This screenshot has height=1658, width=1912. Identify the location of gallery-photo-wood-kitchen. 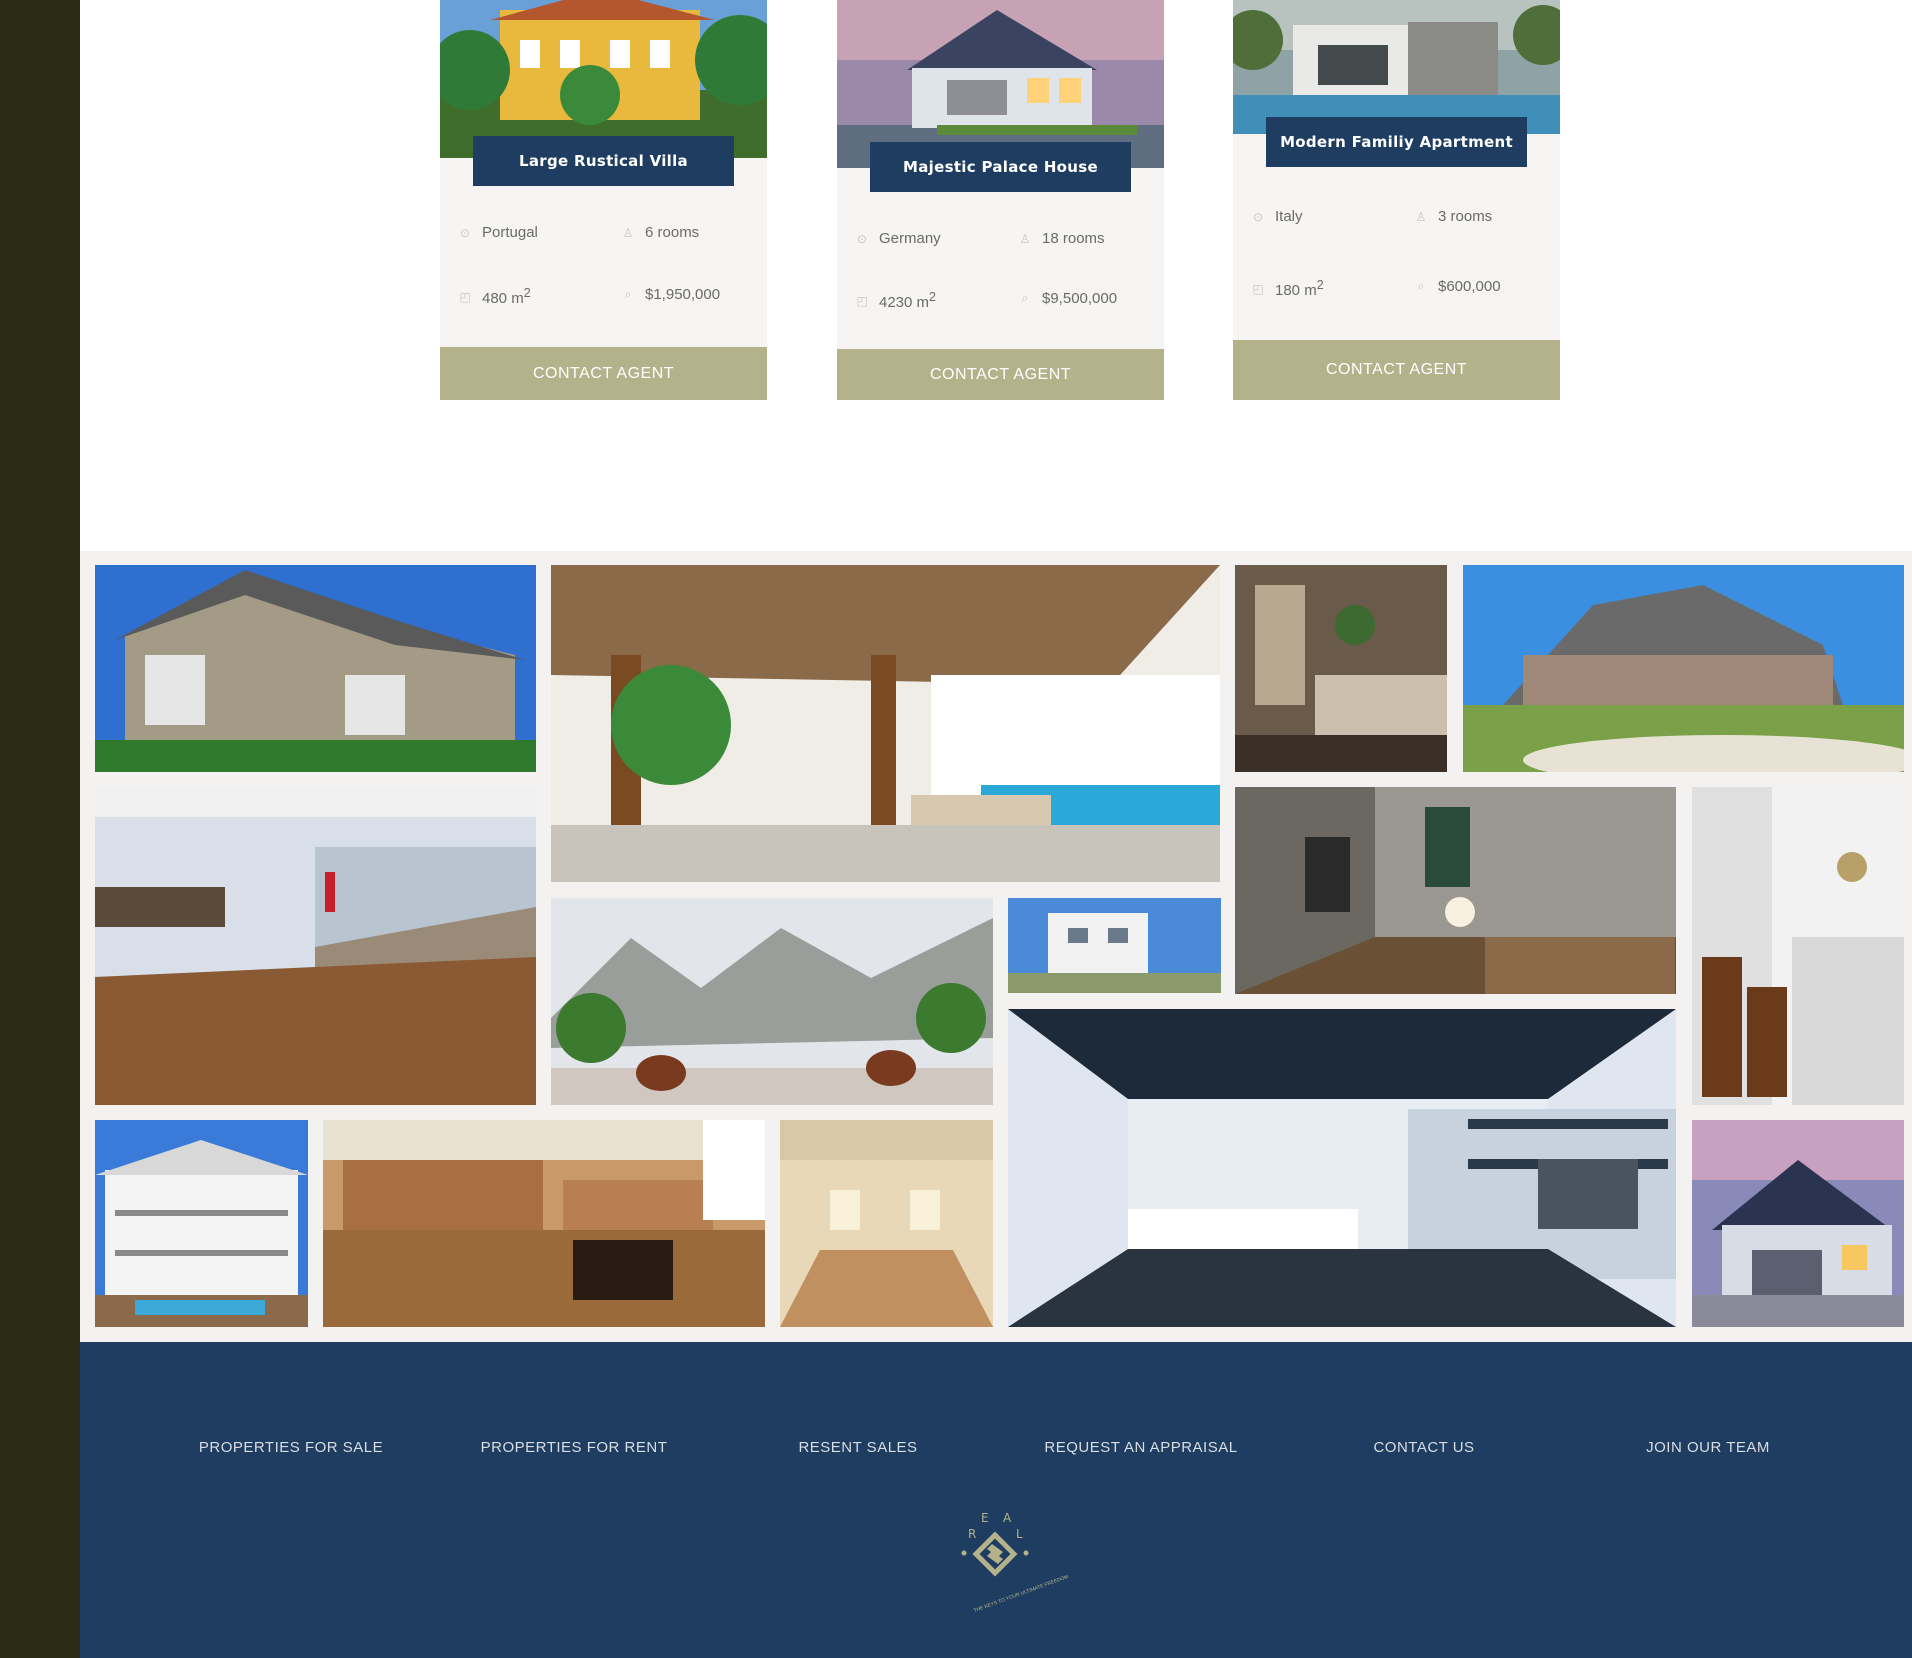
(544, 1223).